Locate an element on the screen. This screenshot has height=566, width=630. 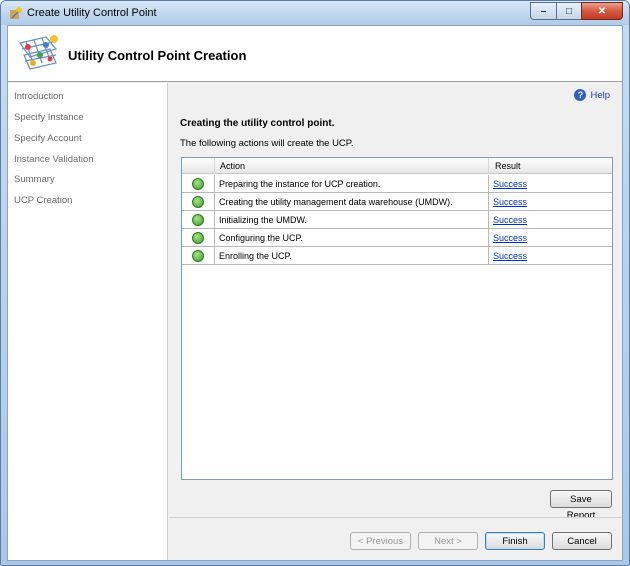
sidebar-item-ucp-creation: UCP Creation is located at coordinates (43, 200).